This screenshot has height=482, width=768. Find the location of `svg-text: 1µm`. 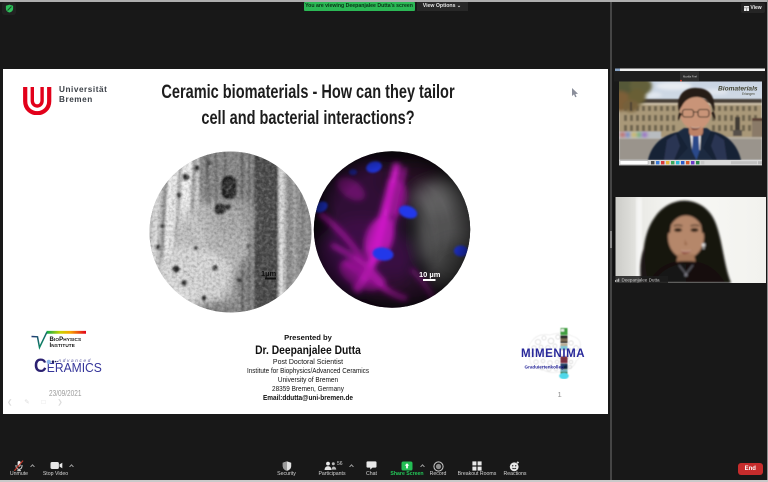

svg-text: 1µm is located at coordinates (268, 273).